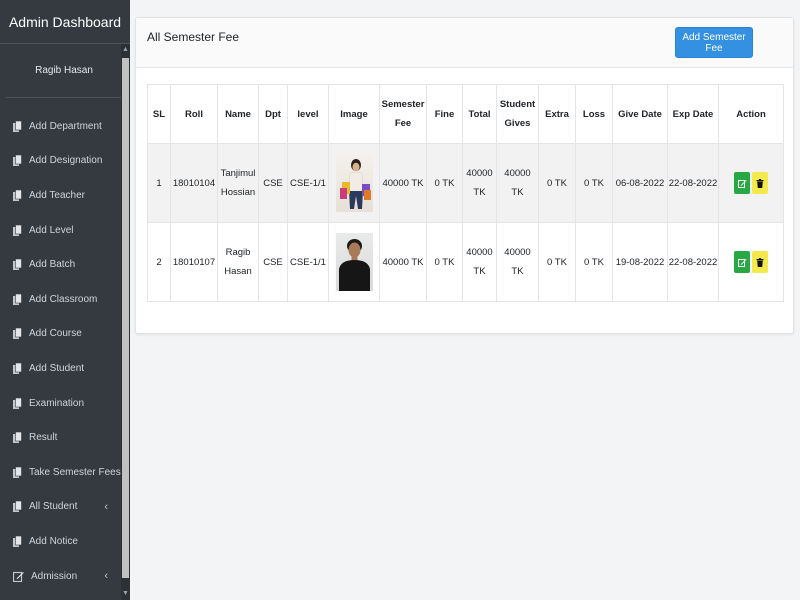  What do you see at coordinates (557, 114) in the screenshot?
I see `col-header-extra: Extra` at bounding box center [557, 114].